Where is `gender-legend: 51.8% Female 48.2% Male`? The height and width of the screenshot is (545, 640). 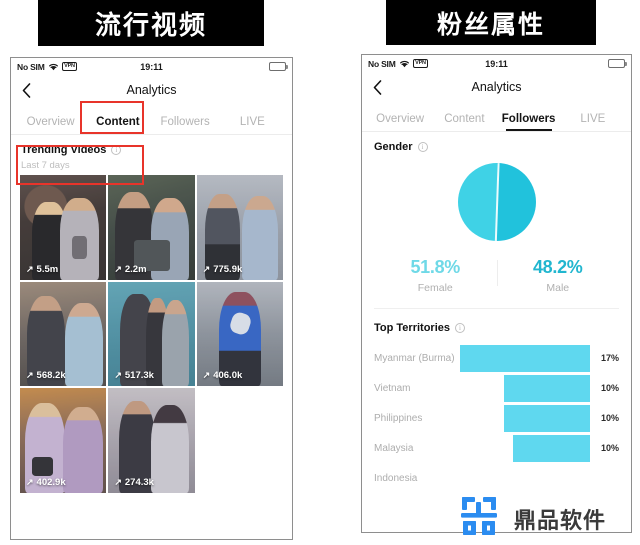
gender-legend: 51.8% Female 48.2% Male is located at coordinates (496, 282).